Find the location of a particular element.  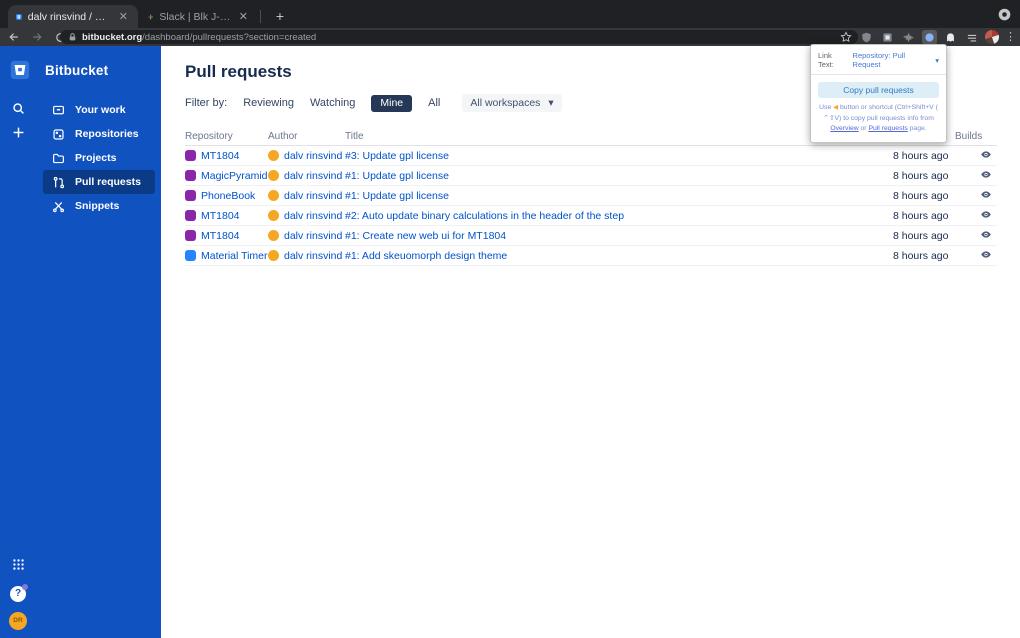

pr-title-link: #1: Add skeuomorph design theme is located at coordinates (426, 256).